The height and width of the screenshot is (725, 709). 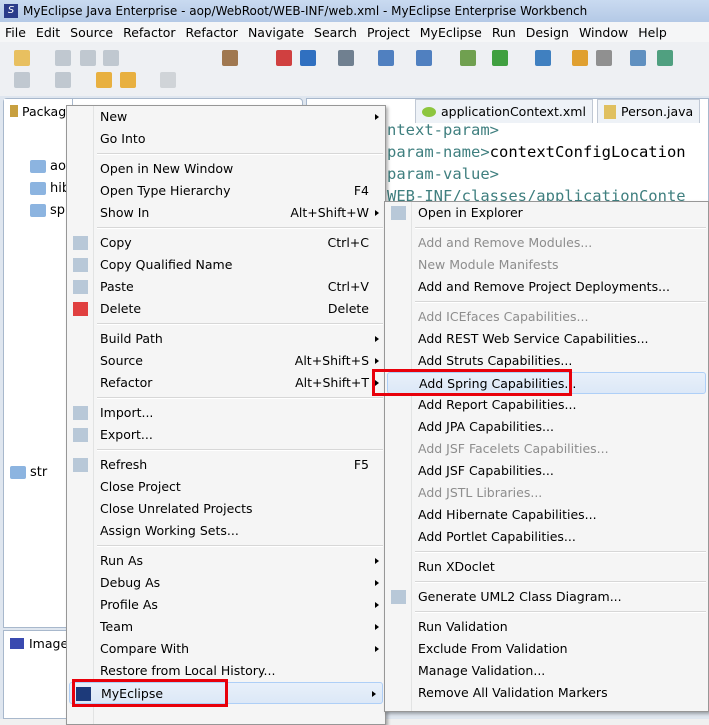 What do you see at coordinates (48, 166) in the screenshot?
I see `tree-item-project: ao` at bounding box center [48, 166].